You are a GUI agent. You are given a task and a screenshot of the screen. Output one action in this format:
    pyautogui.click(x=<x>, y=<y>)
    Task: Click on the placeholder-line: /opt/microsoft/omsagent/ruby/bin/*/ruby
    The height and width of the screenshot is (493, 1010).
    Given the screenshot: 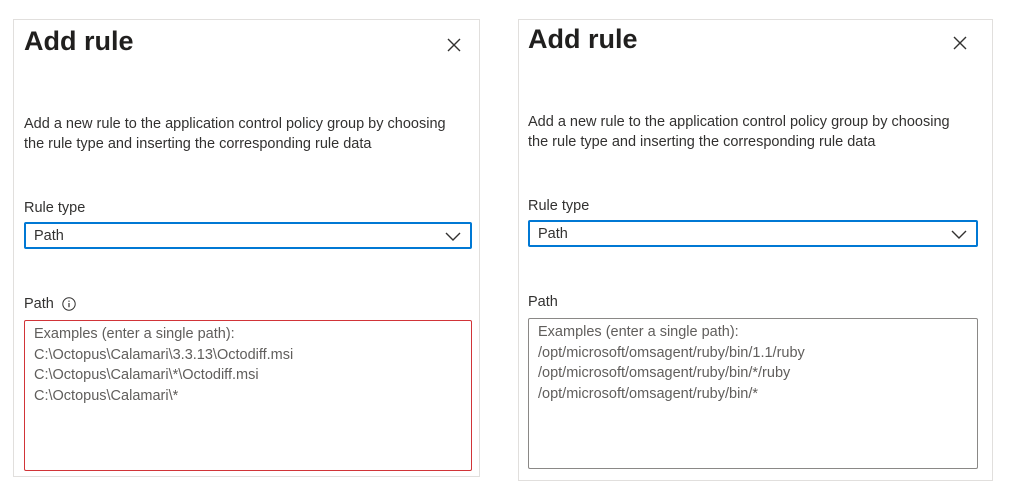 What is the action you would take?
    pyautogui.click(x=664, y=373)
    